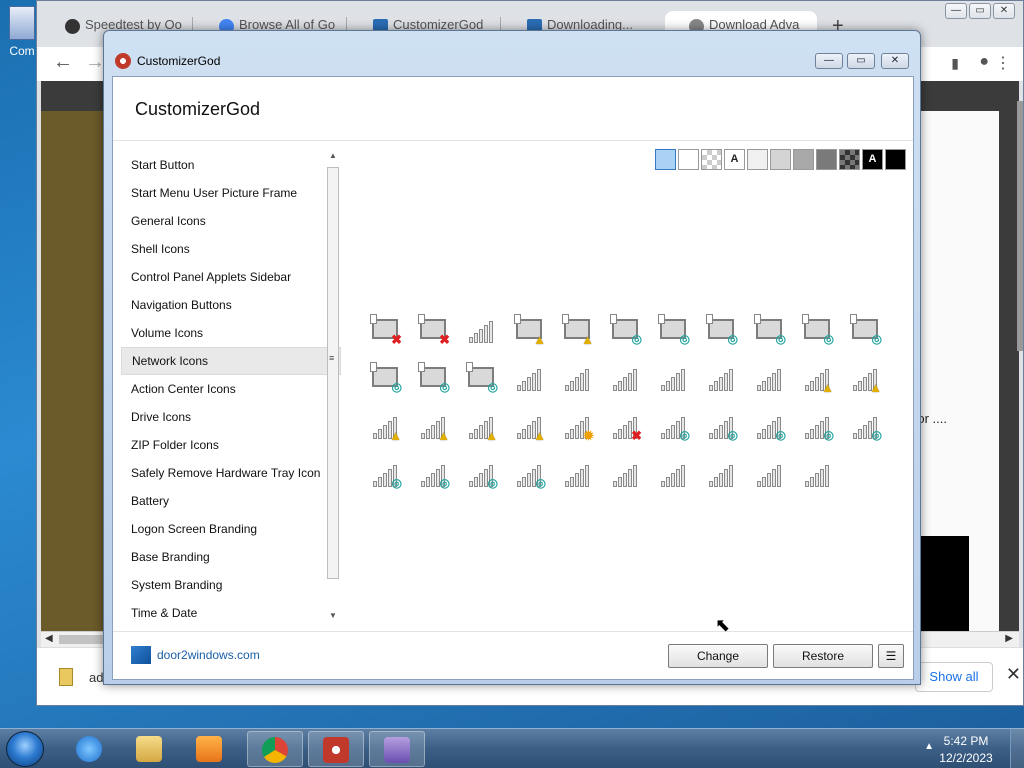  What do you see at coordinates (95, 62) in the screenshot?
I see `forward-arrow-icon: →` at bounding box center [95, 62].